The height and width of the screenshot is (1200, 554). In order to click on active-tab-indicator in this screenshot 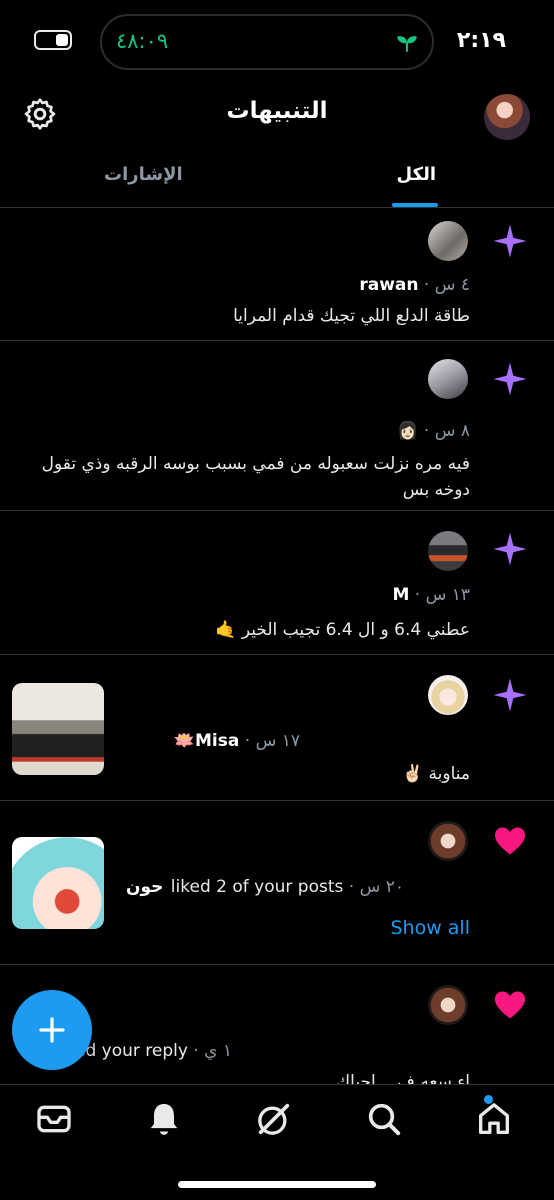, I will do `click(415, 205)`.